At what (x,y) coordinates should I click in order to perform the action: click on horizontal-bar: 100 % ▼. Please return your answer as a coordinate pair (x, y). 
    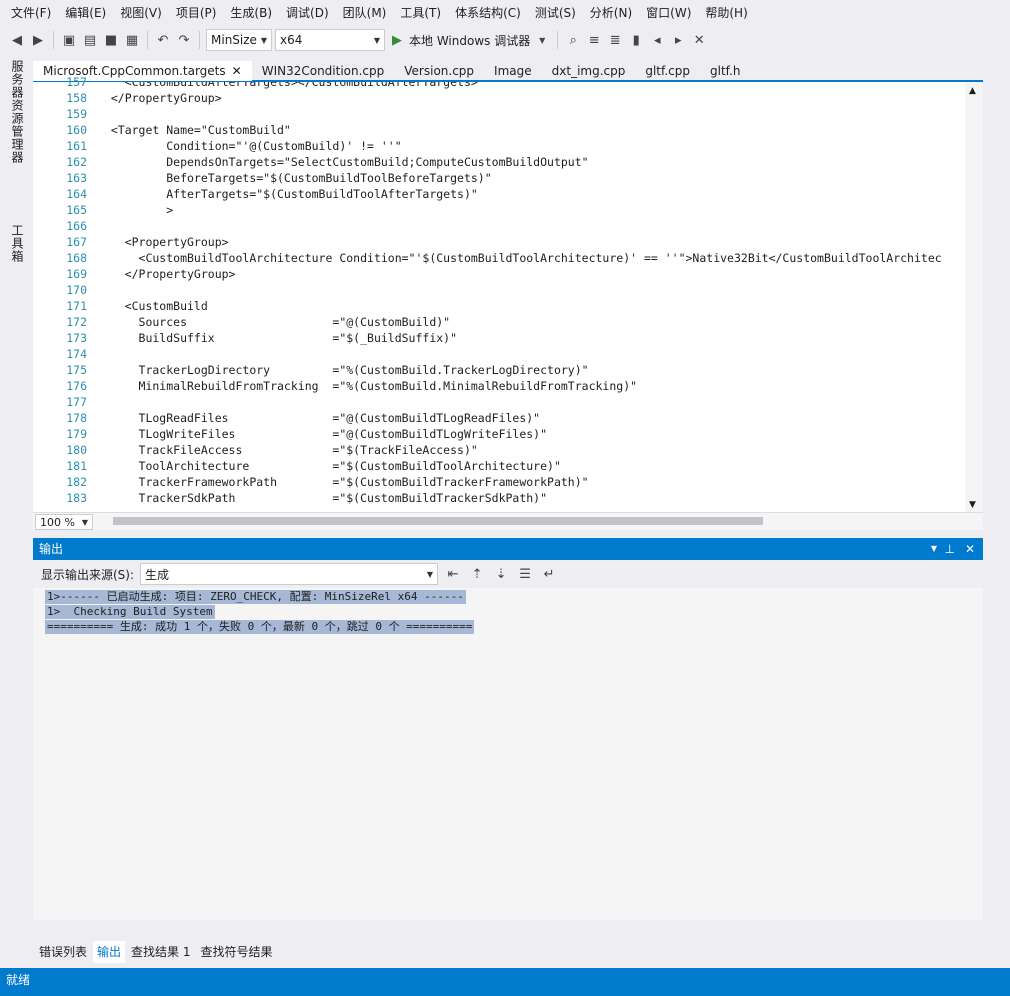
    Looking at the image, I should click on (508, 521).